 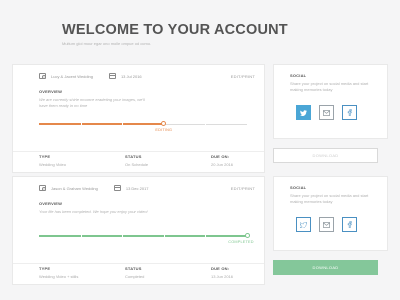 What do you see at coordinates (168, 160) in the screenshot?
I see `status-column: STATUS On Schedule` at bounding box center [168, 160].